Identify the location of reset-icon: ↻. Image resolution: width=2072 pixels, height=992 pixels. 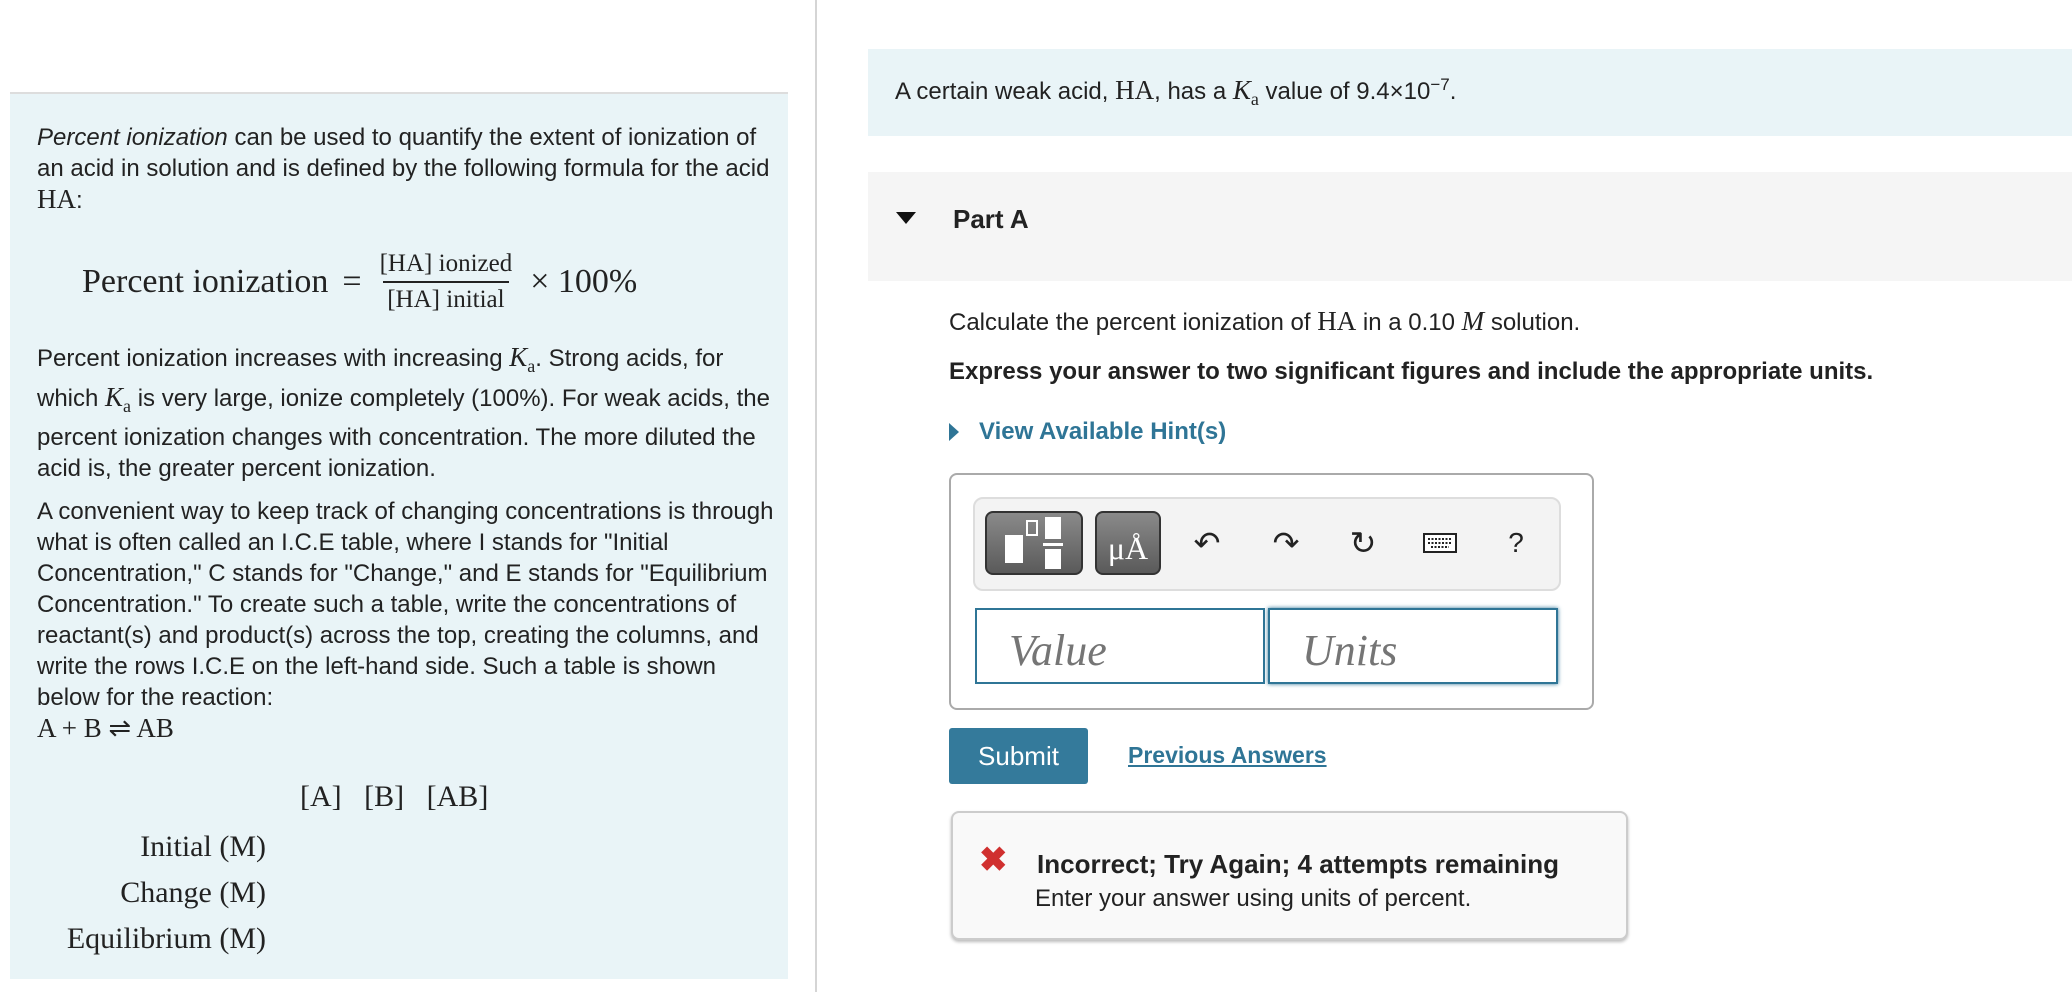
(1363, 543).